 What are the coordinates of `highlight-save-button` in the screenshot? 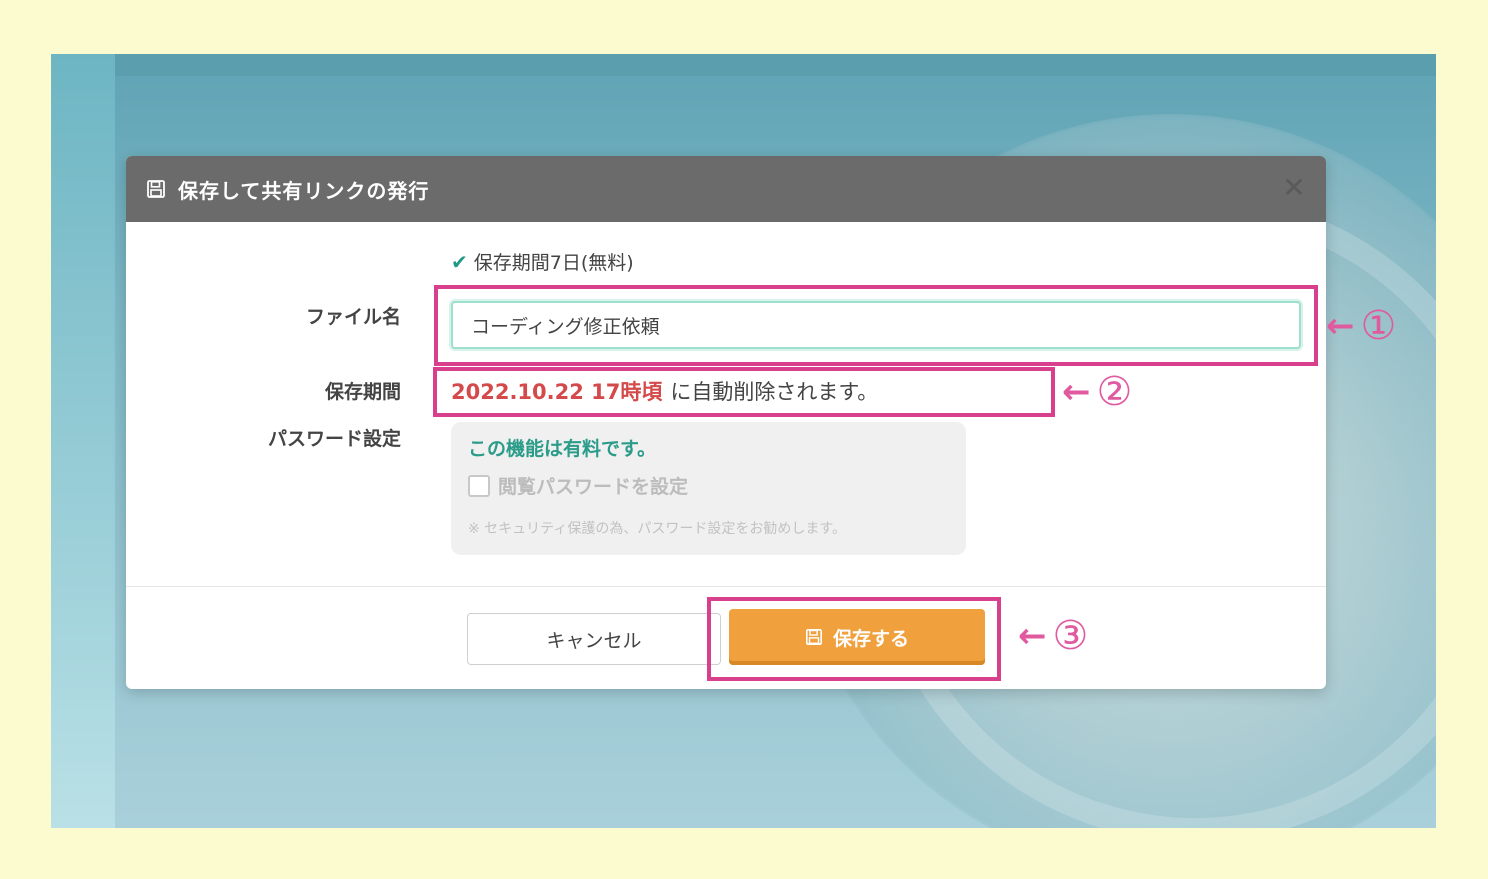 It's located at (854, 639).